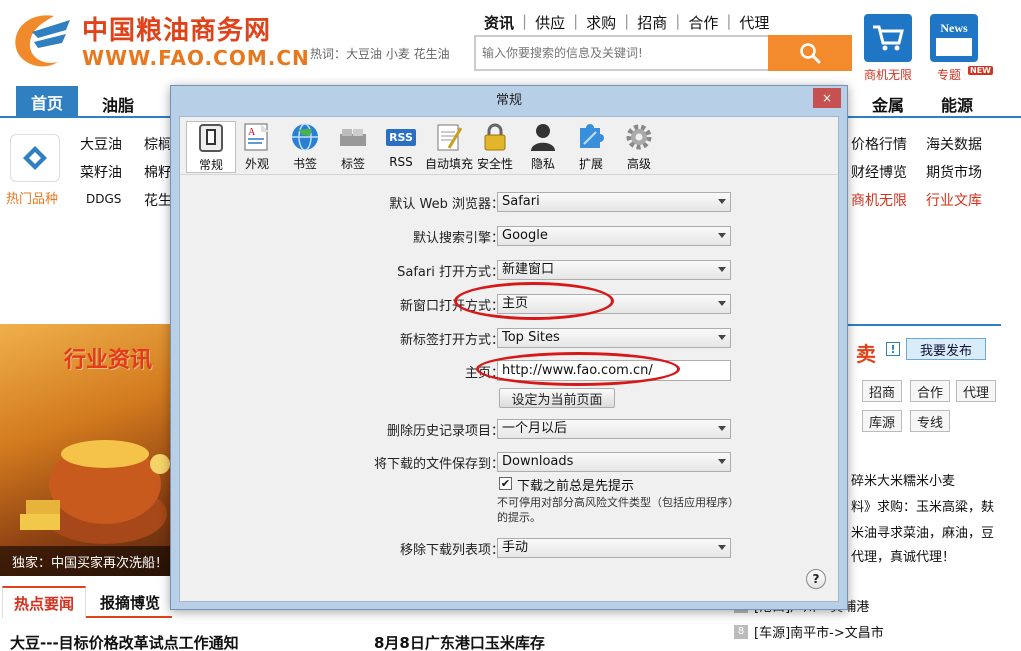  Describe the element at coordinates (614, 202) in the screenshot. I see `select-default-browser: Safari` at that location.